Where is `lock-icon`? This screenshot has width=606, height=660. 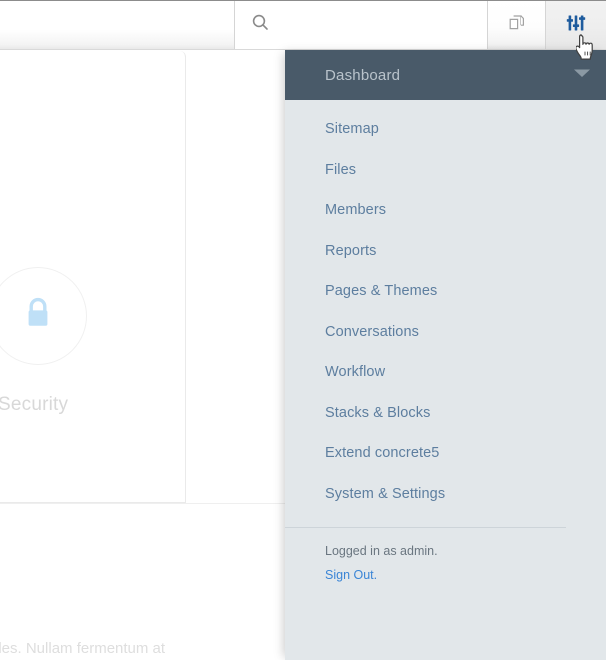 lock-icon is located at coordinates (38, 316).